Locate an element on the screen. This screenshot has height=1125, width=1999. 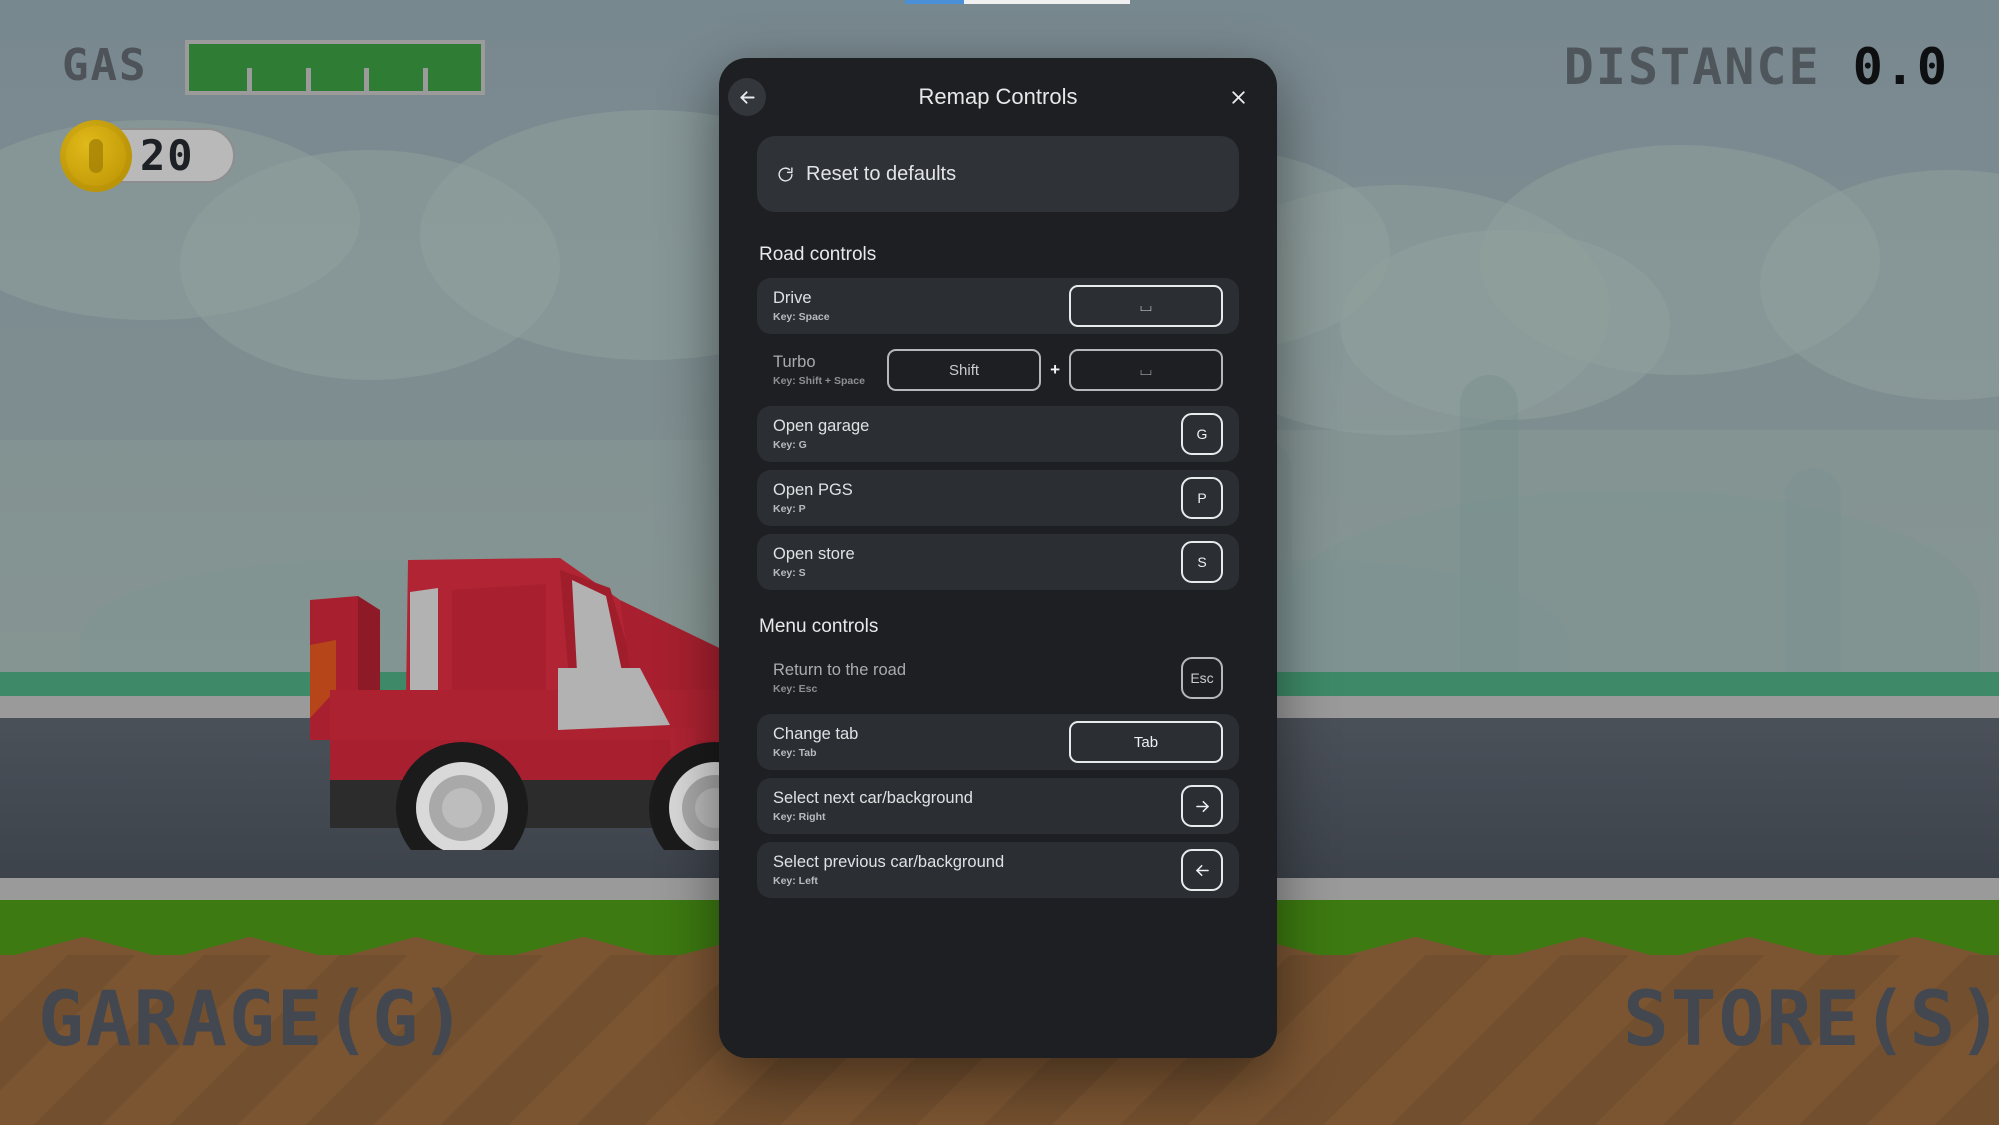
keycap-button: G is located at coordinates (1202, 434).